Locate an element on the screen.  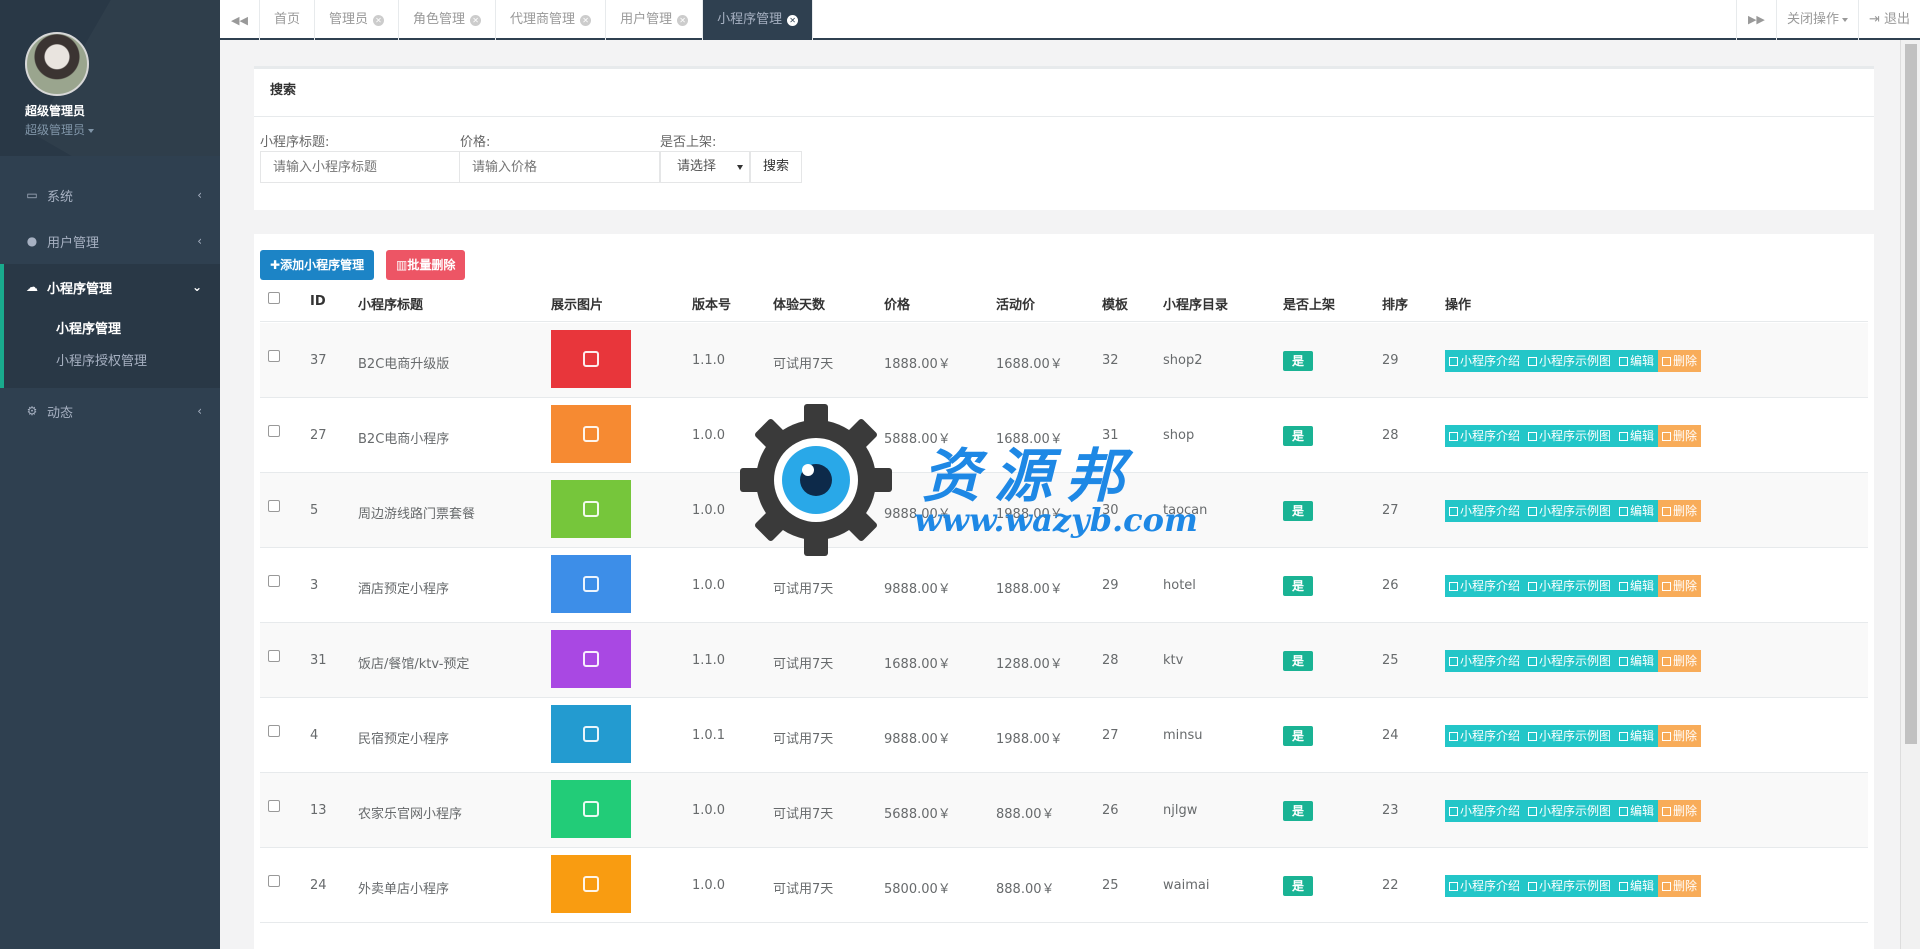
close-operations-dropdown: 关闭操作 is located at coordinates (1816, 20).